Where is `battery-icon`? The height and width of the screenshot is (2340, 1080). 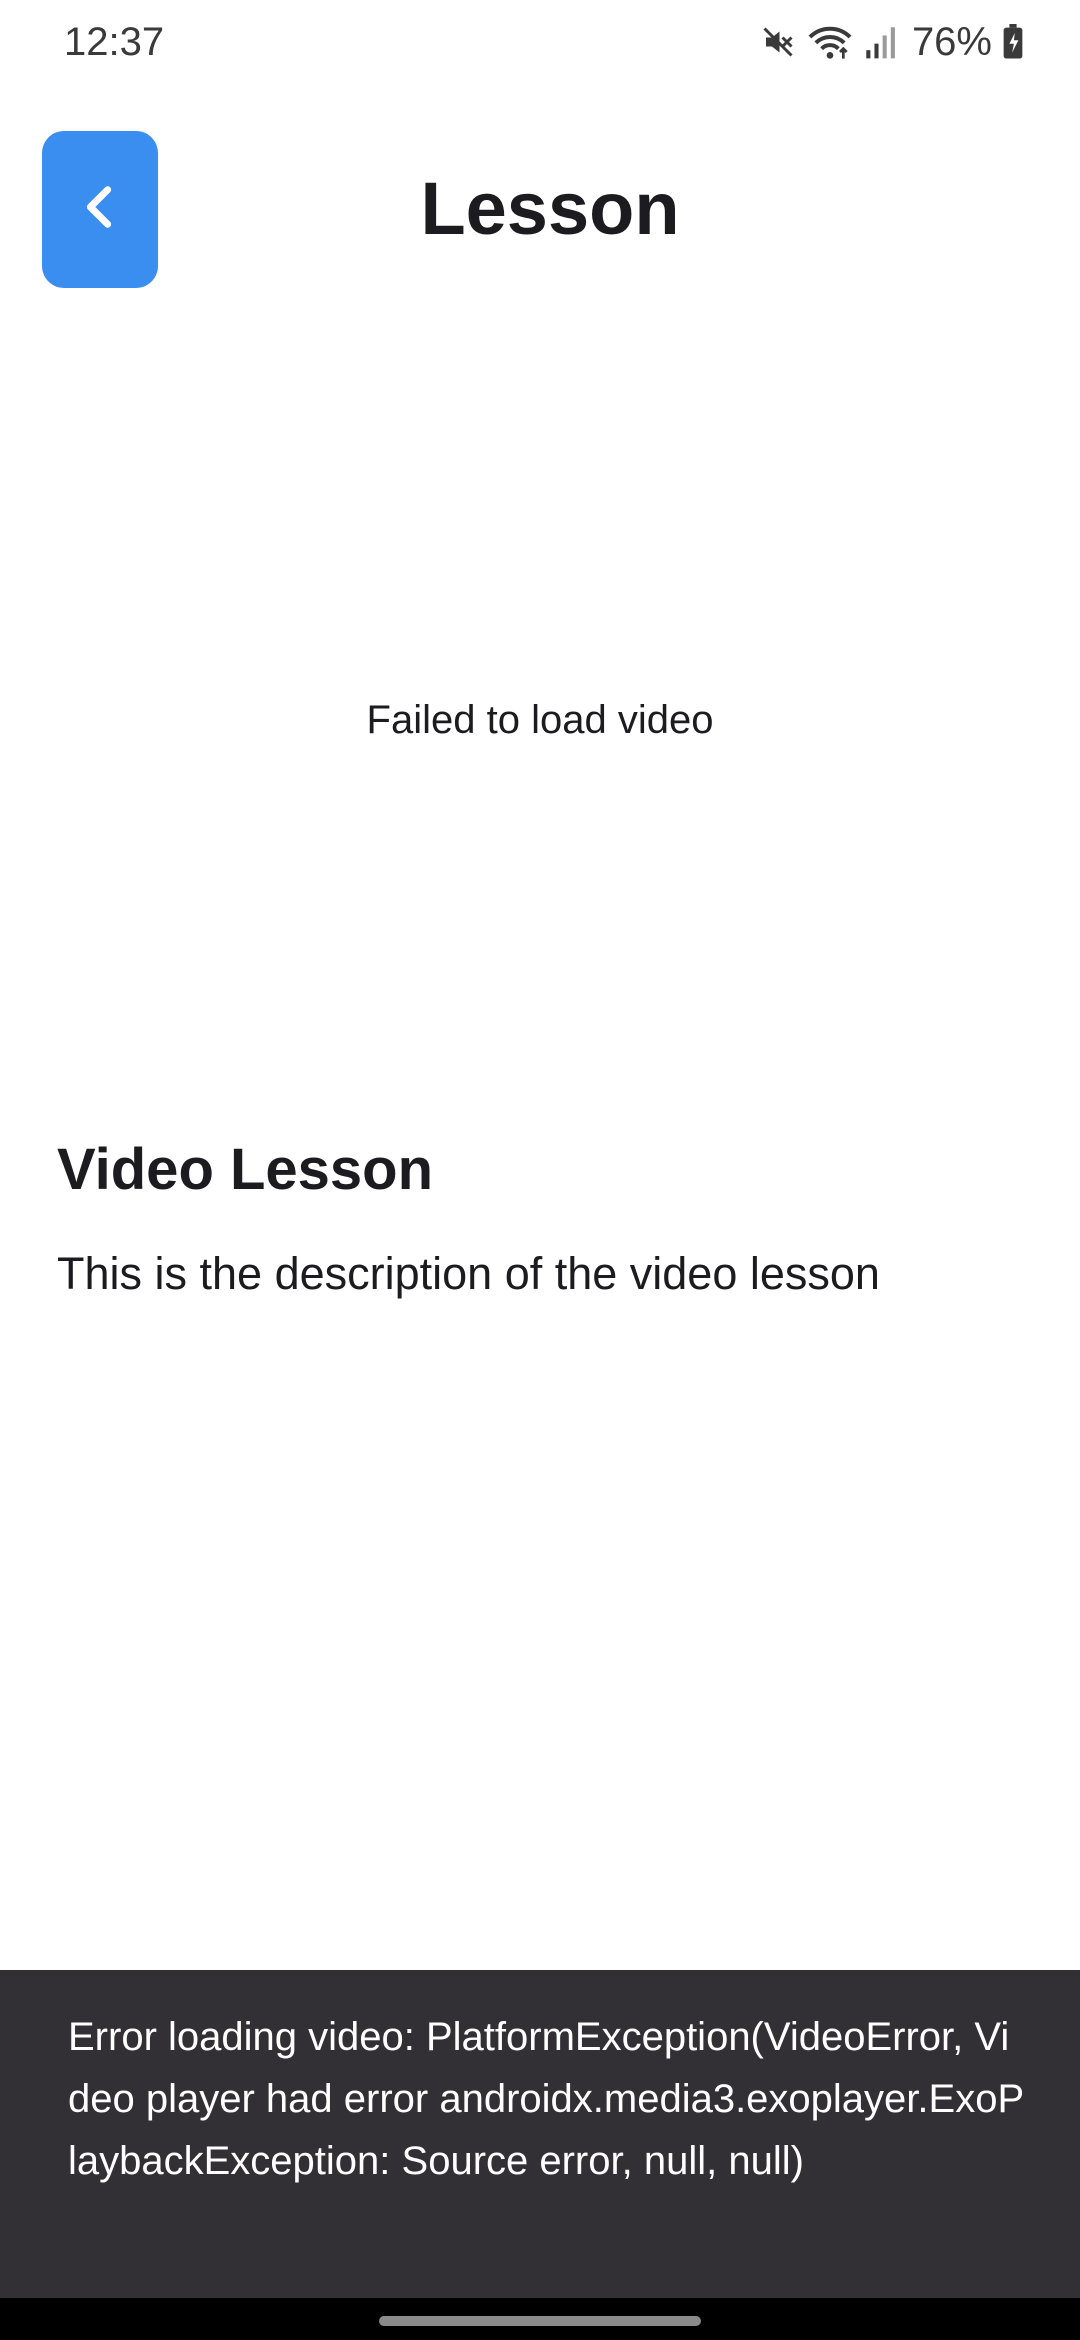
battery-icon is located at coordinates (1013, 42).